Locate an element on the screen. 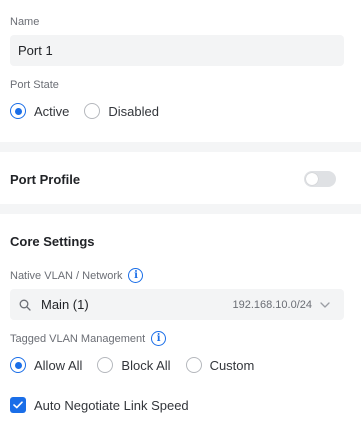 Image resolution: width=361 pixels, height=422 pixels. native-vlan-subnet: 192.168.10.0/24 is located at coordinates (272, 304).